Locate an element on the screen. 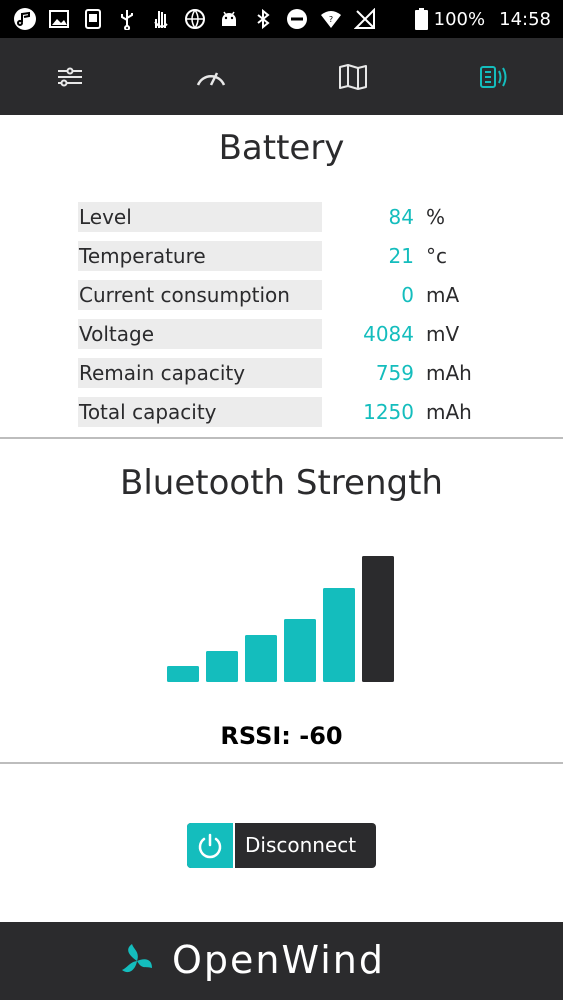  row-label: Remain capacity is located at coordinates (200, 373).